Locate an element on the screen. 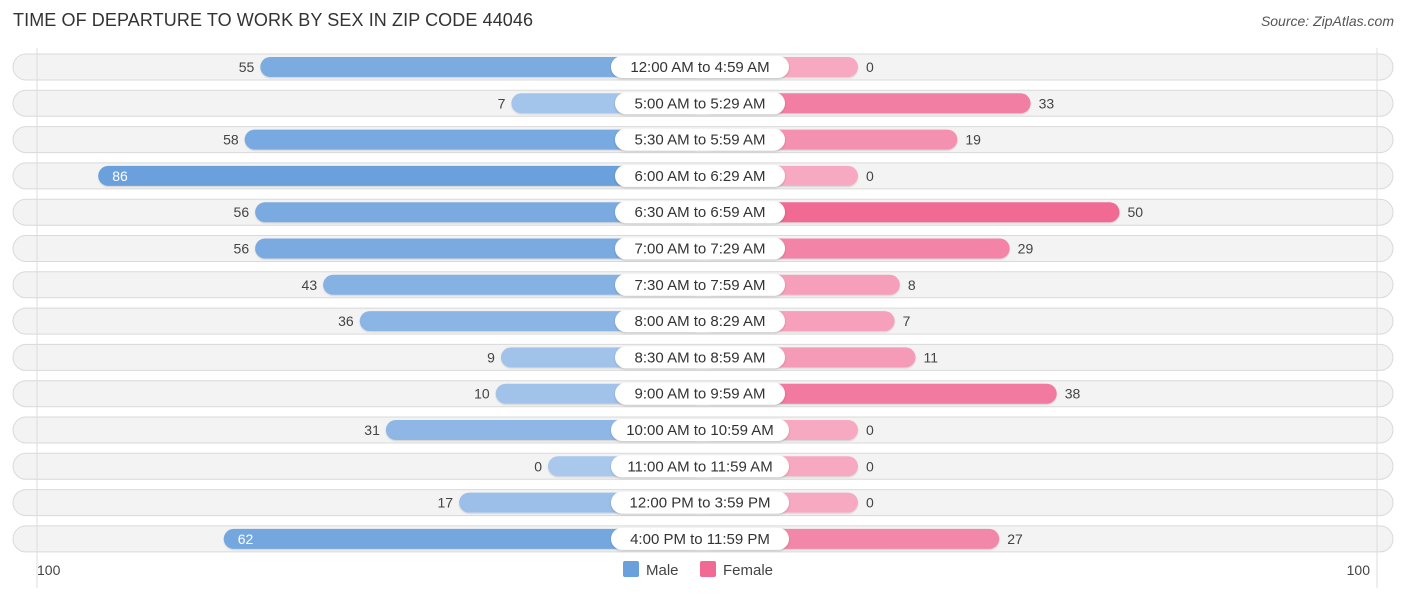 This screenshot has height=594, width=1406. category-label: 7:30 AM to 7:59 AM is located at coordinates (700, 285).